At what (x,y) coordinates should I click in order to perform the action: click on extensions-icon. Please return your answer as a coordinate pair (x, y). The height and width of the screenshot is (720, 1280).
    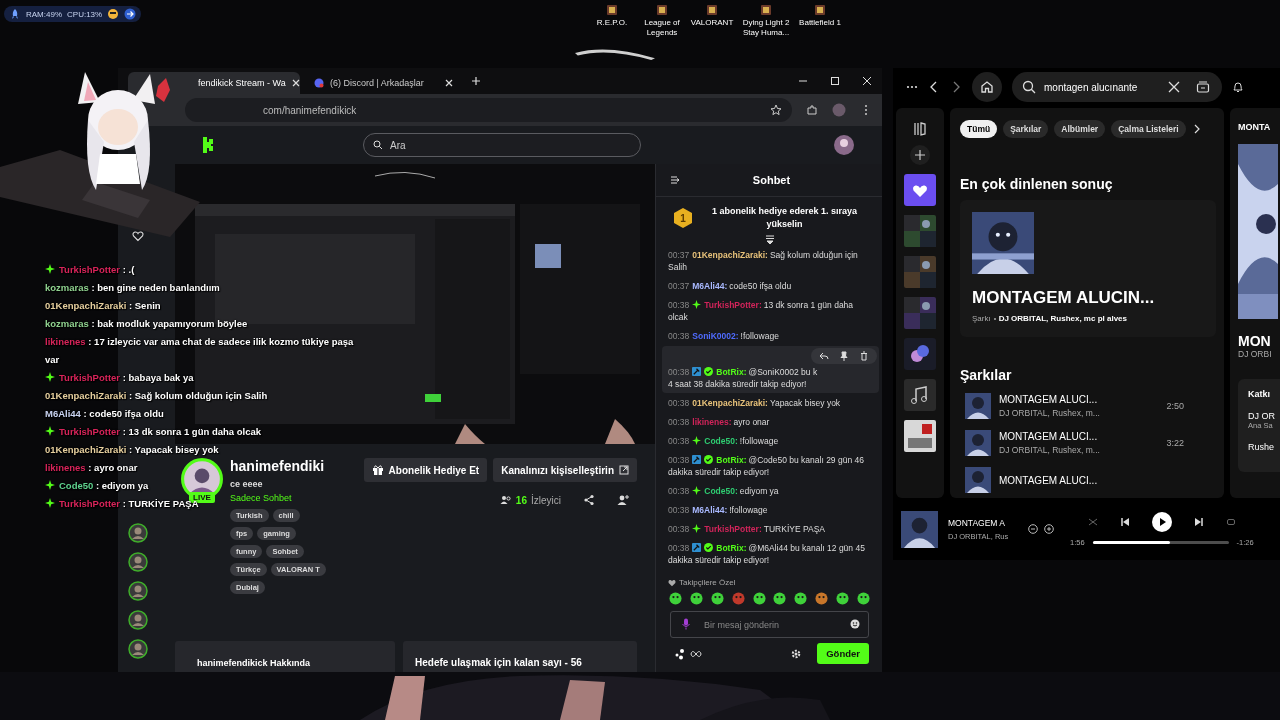
    Looking at the image, I should click on (812, 110).